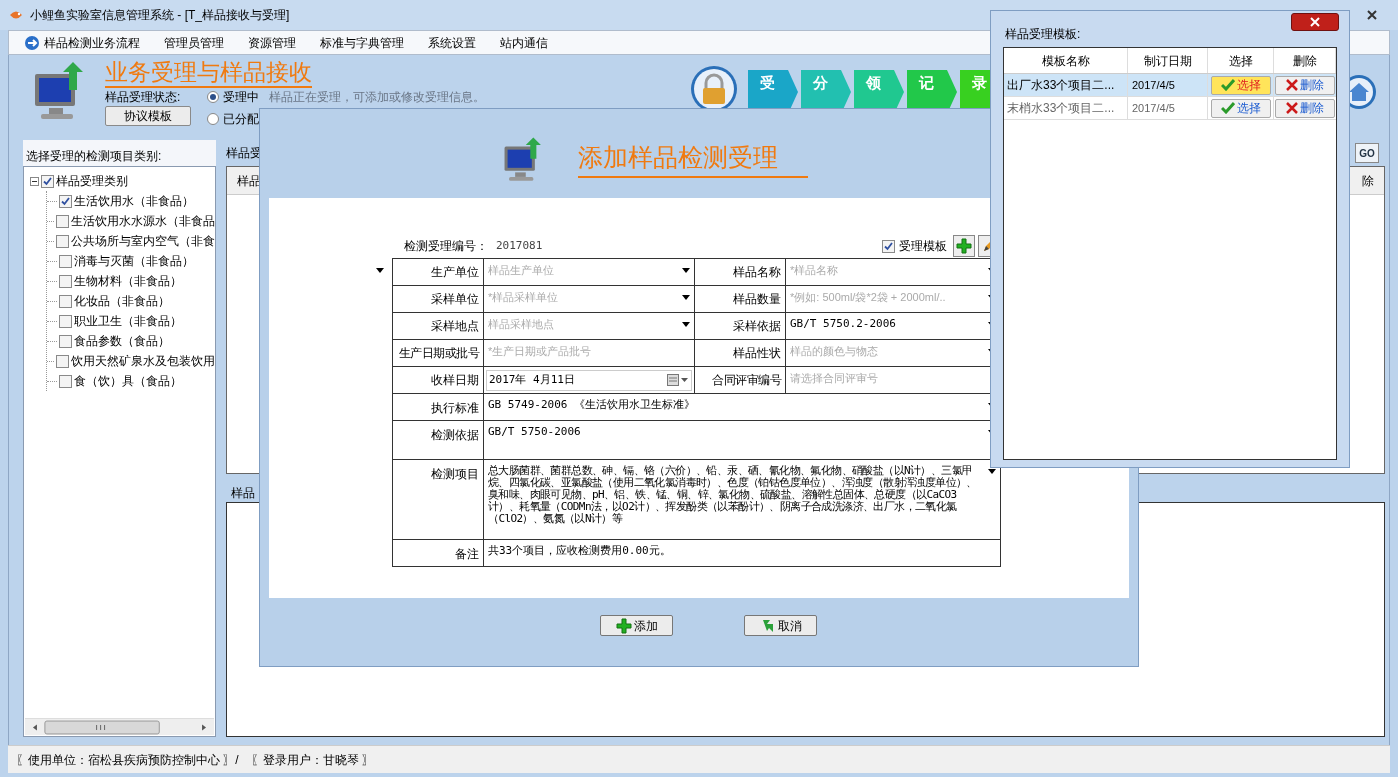 The height and width of the screenshot is (777, 1398). Describe the element at coordinates (32, 42) in the screenshot. I see `flow-icon` at that location.